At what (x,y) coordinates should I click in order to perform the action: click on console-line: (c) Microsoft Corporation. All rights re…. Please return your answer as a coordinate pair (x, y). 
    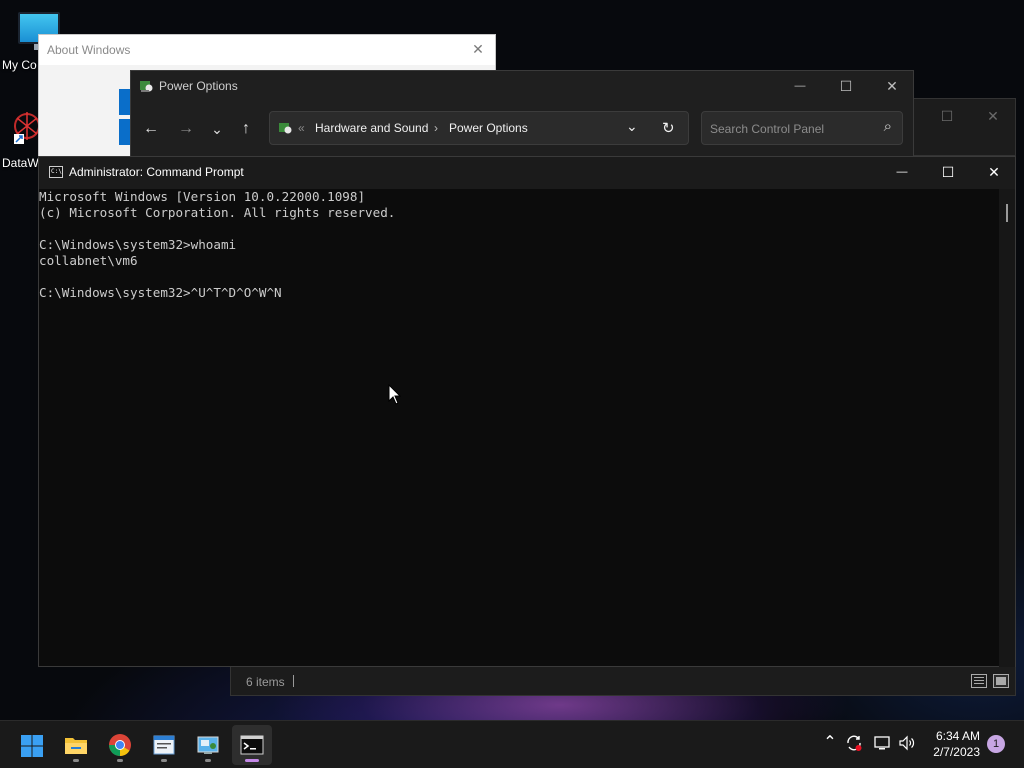
    Looking at the image, I should click on (217, 212).